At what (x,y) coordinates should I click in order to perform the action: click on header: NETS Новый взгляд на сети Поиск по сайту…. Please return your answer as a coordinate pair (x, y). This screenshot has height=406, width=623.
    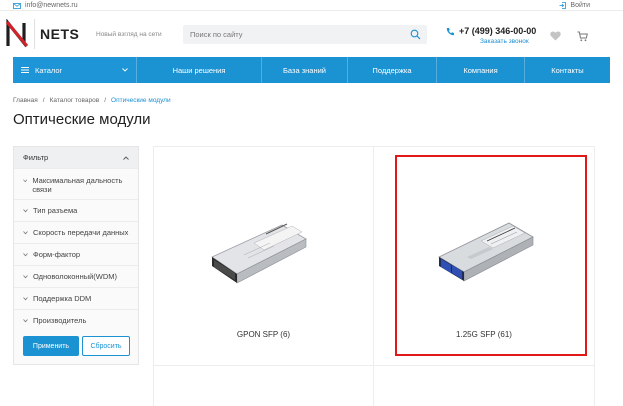
    Looking at the image, I should click on (311, 34).